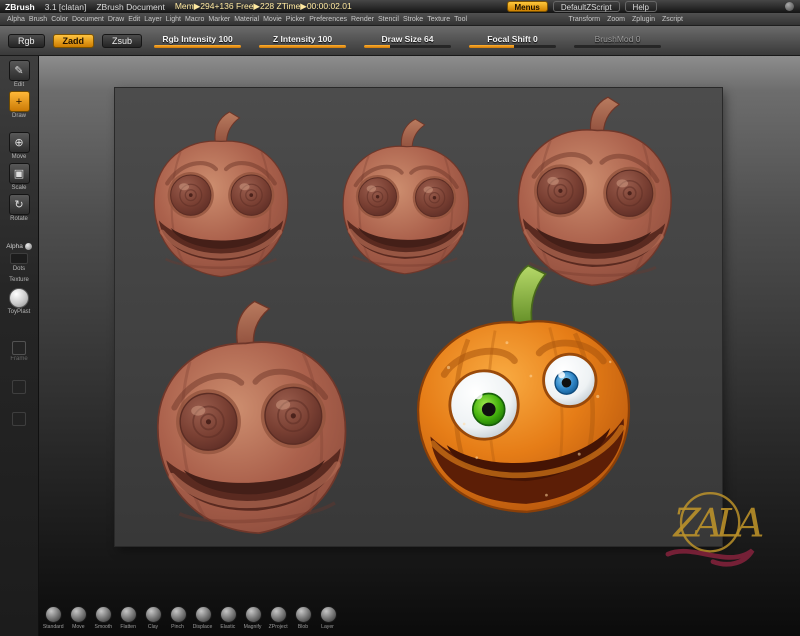 The width and height of the screenshot is (800, 636). I want to click on app-name: ZBrush, so click(20, 6).